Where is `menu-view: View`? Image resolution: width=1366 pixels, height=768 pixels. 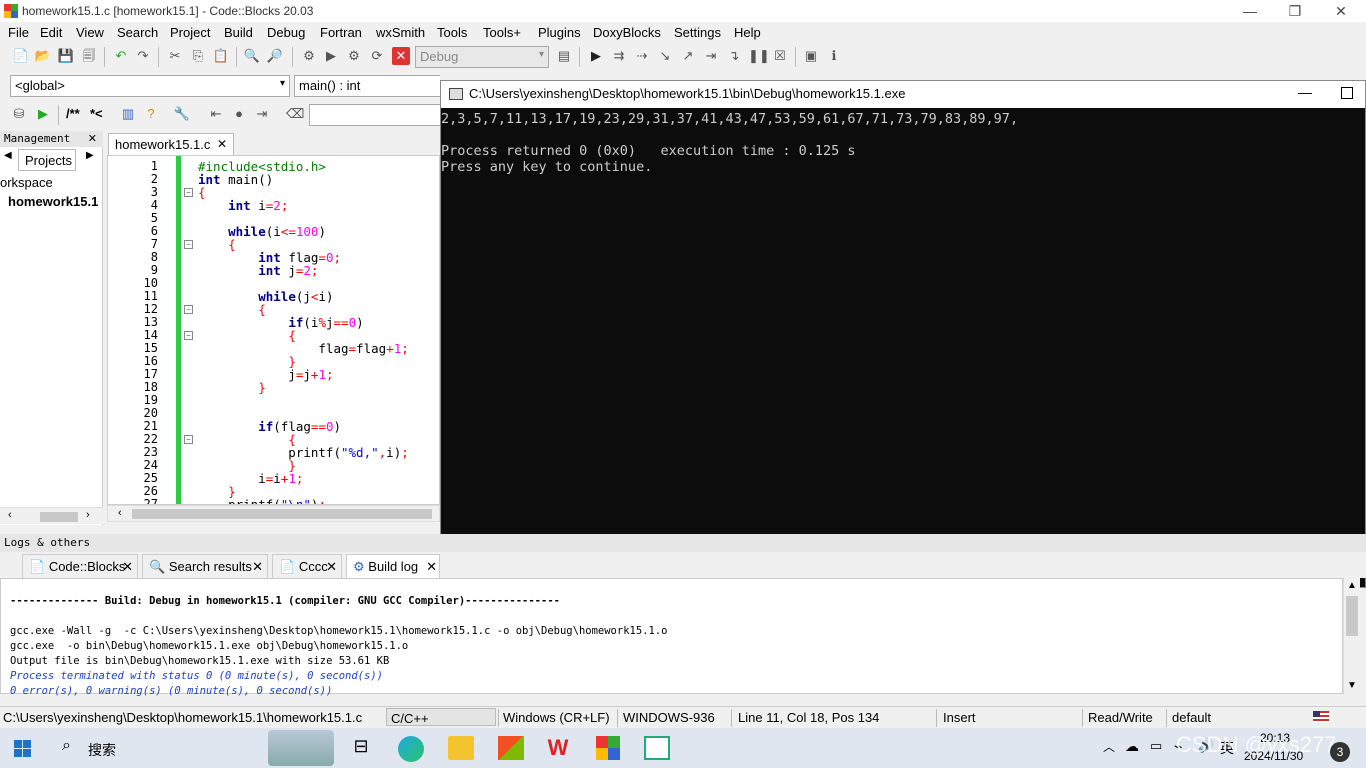
menu-view: View is located at coordinates (90, 32).